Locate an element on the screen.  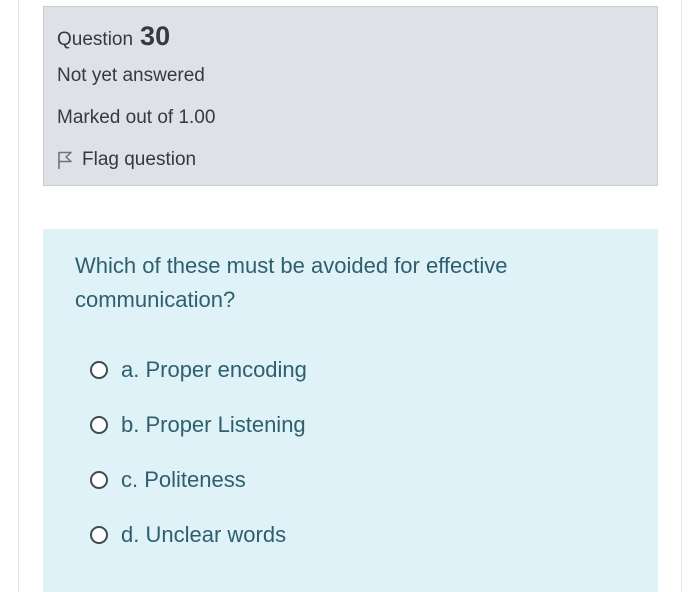
question-state: Not yet answered is located at coordinates (131, 75).